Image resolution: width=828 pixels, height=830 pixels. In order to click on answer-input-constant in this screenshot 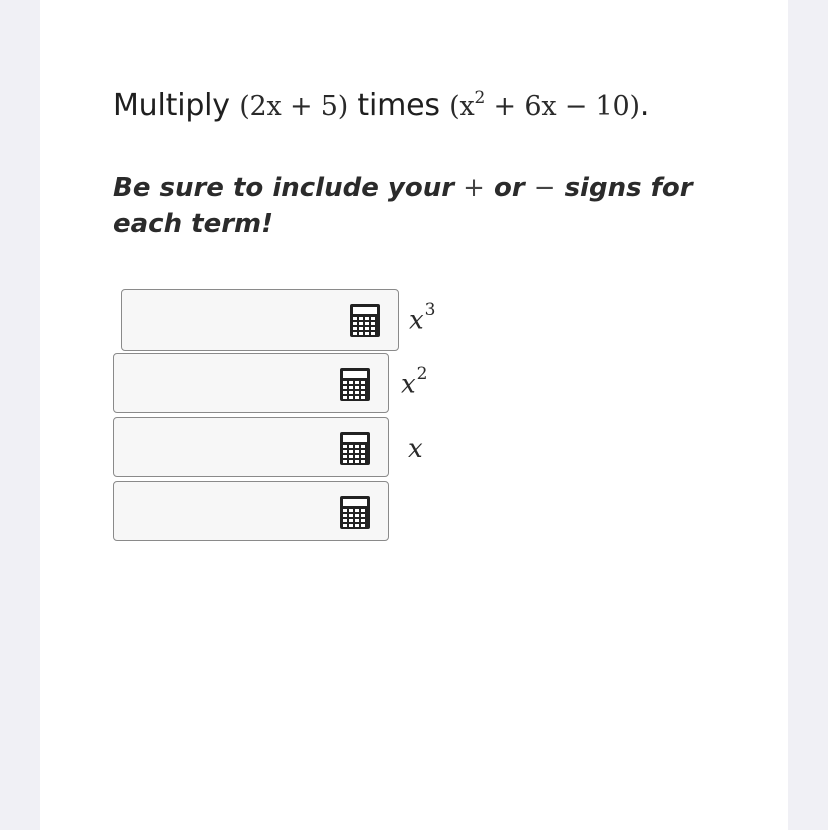, I will do `click(251, 511)`.